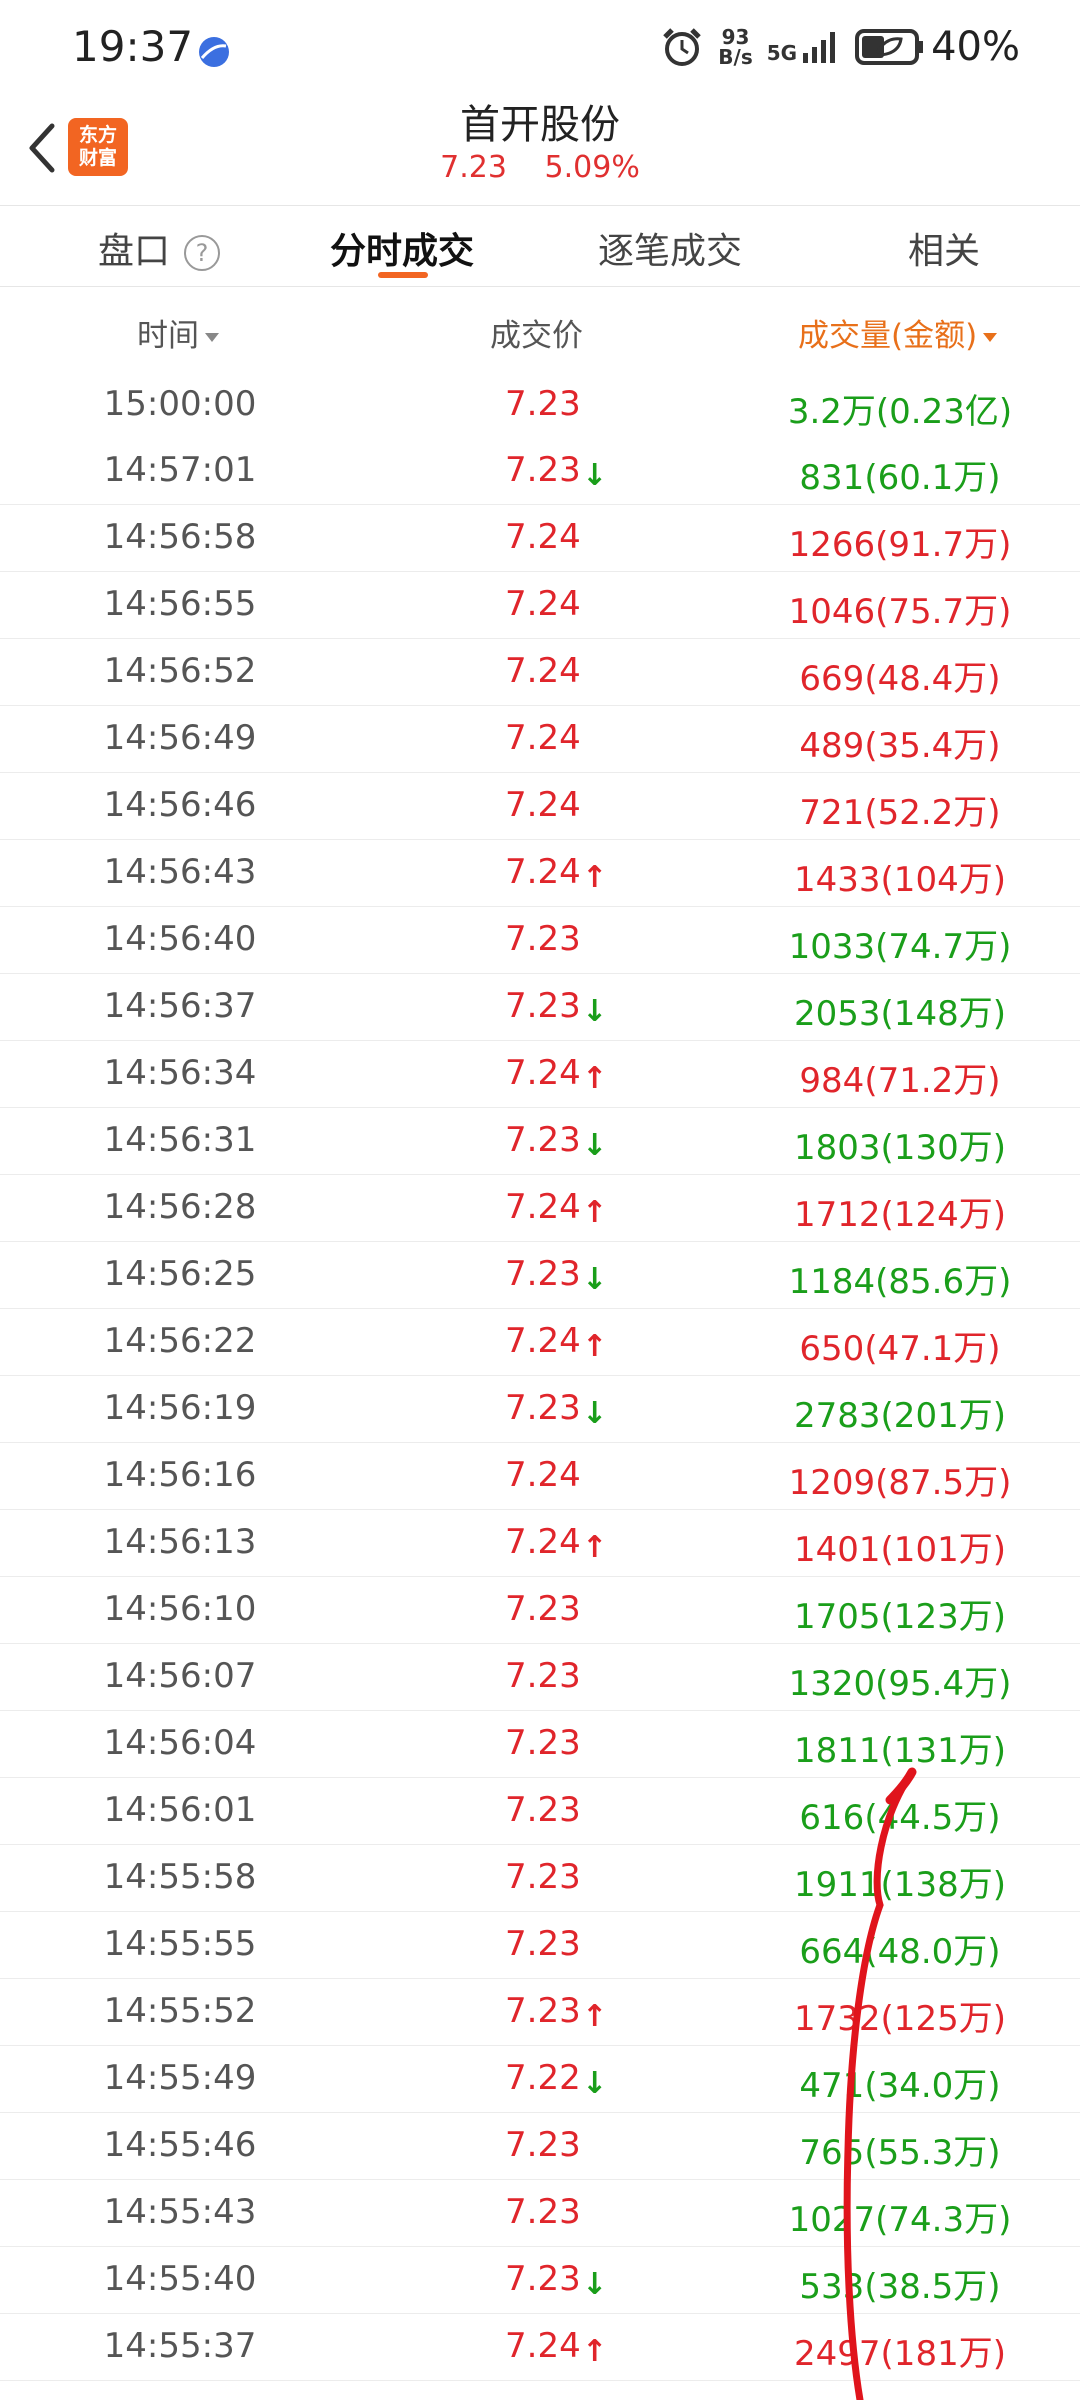 The height and width of the screenshot is (2400, 1080). Describe the element at coordinates (212, 337) in the screenshot. I see `sort-caret-icon` at that location.